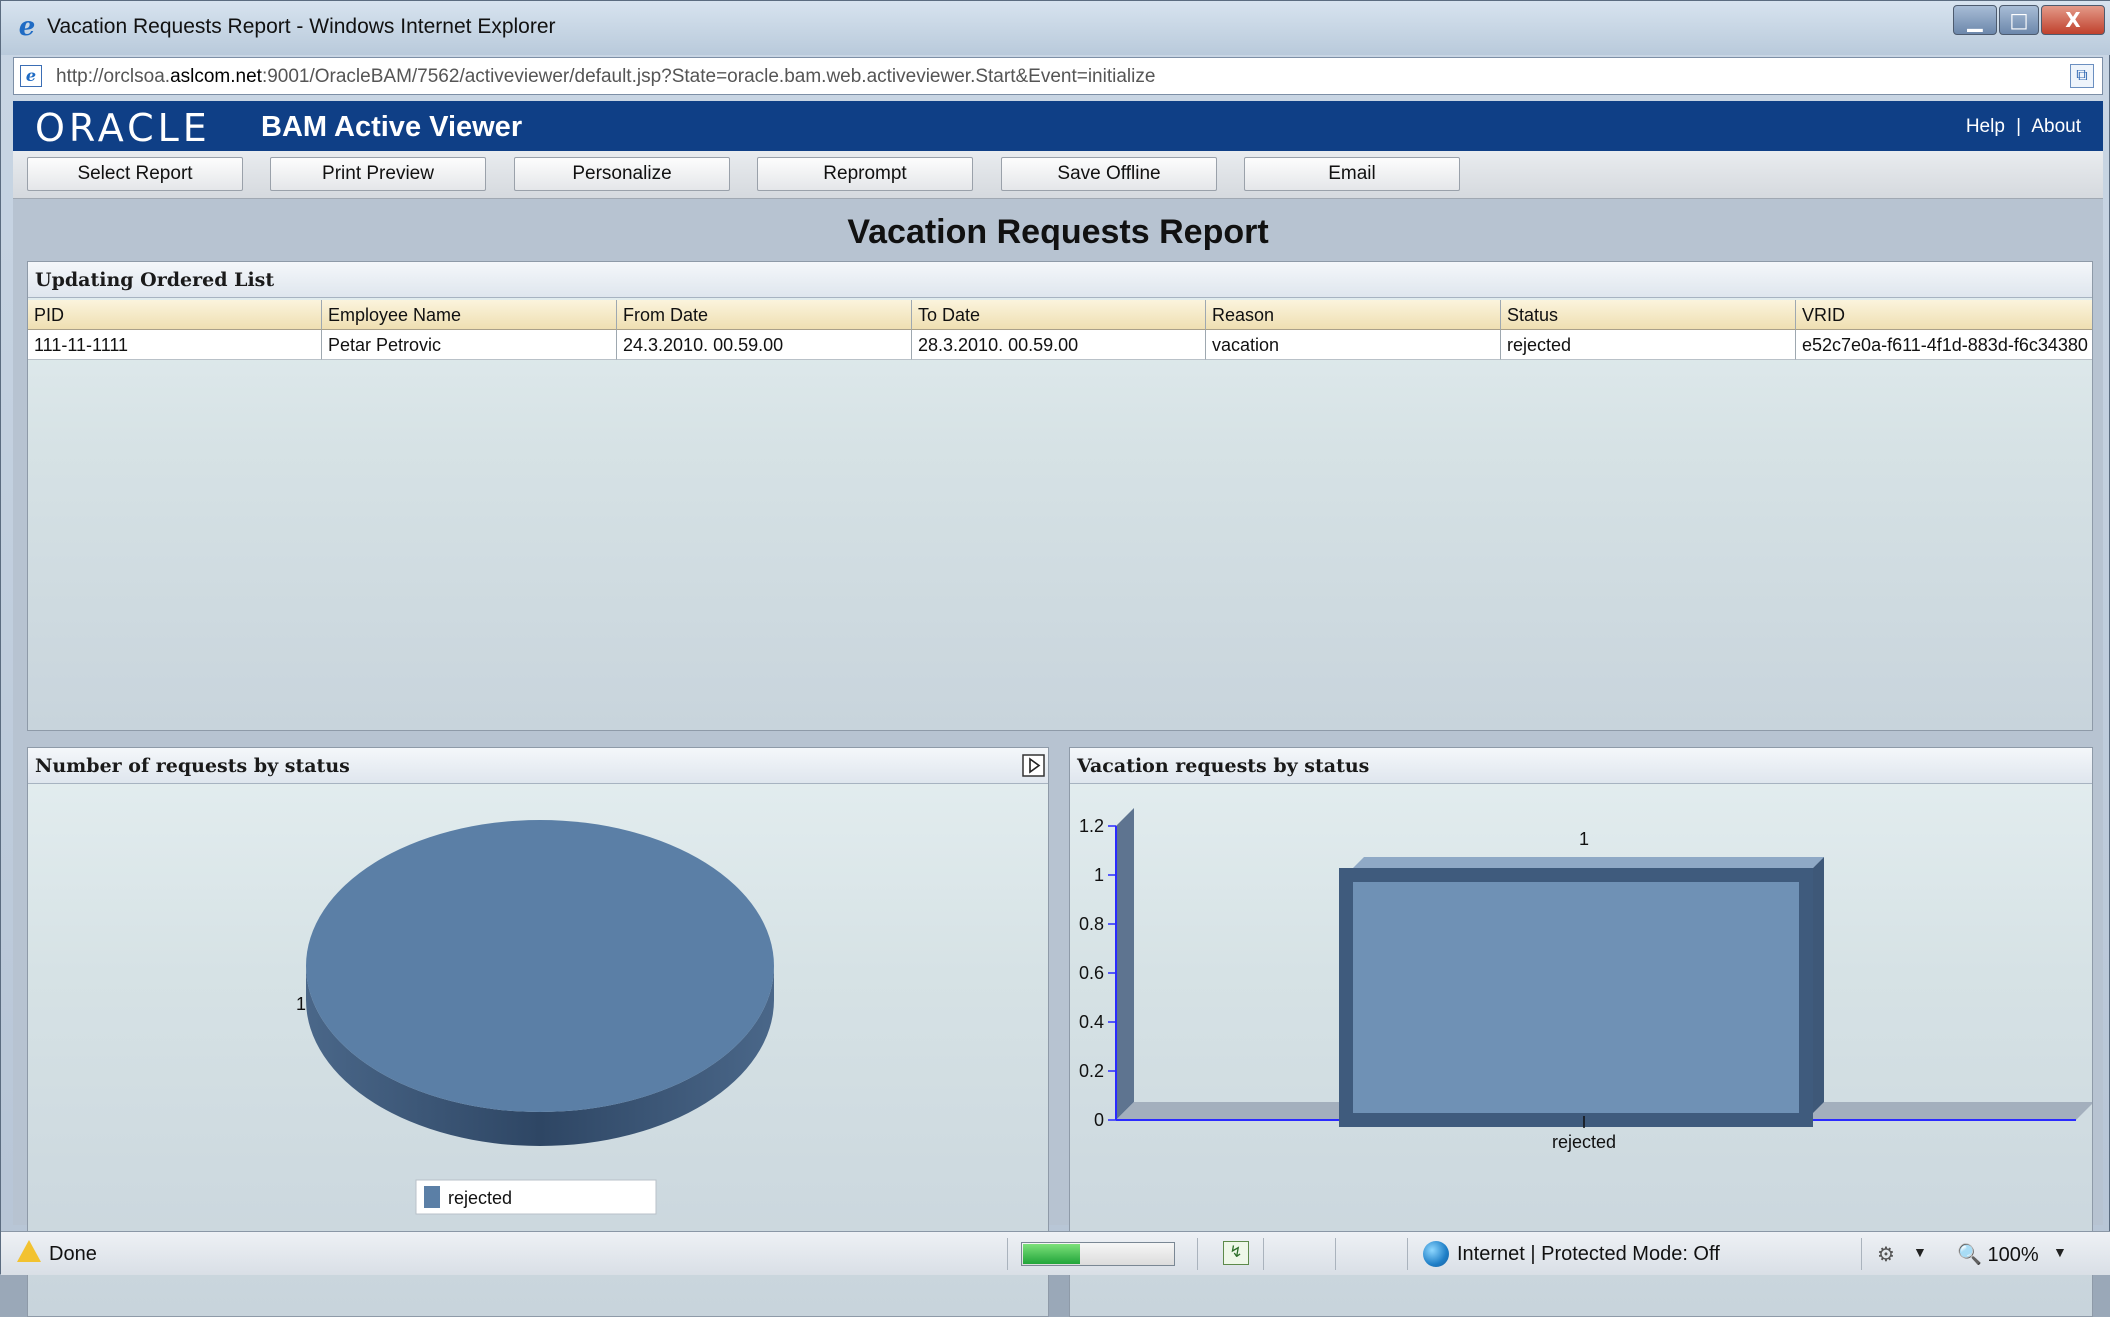  I want to click on panel-title: Number of requests by status, so click(192, 766).